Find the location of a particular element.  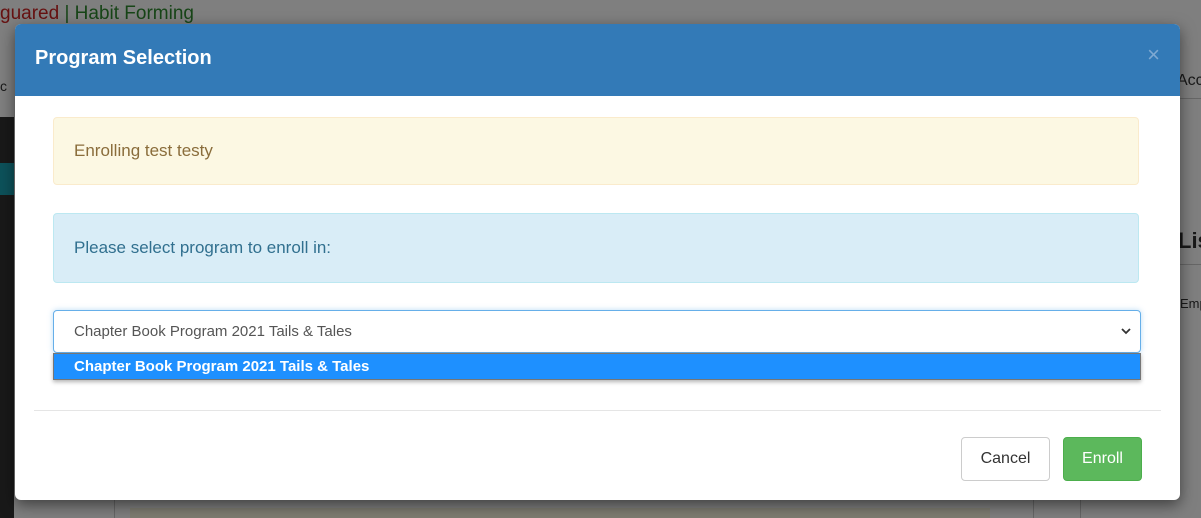

instruction-text: Please select program to enroll in: is located at coordinates (203, 247).